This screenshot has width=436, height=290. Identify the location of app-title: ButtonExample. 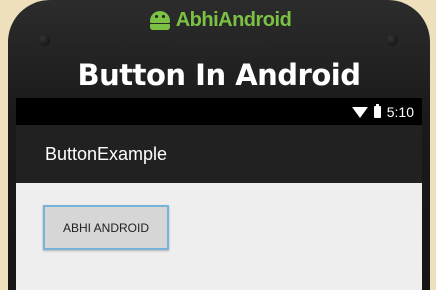
(106, 153).